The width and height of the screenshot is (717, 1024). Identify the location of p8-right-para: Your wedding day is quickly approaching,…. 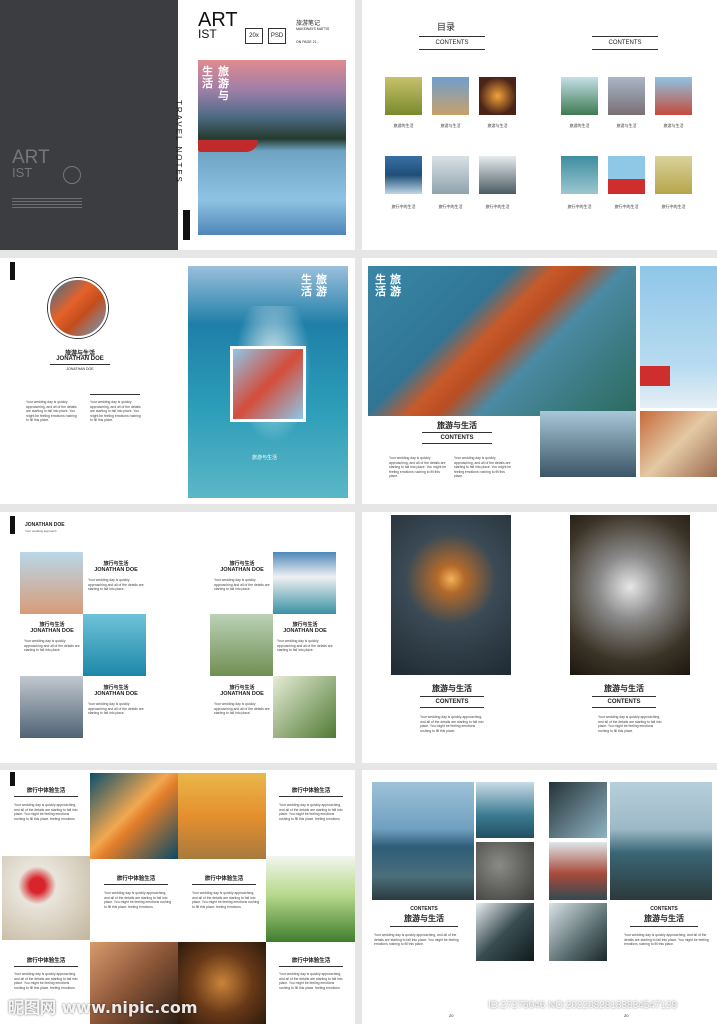
(666, 940).